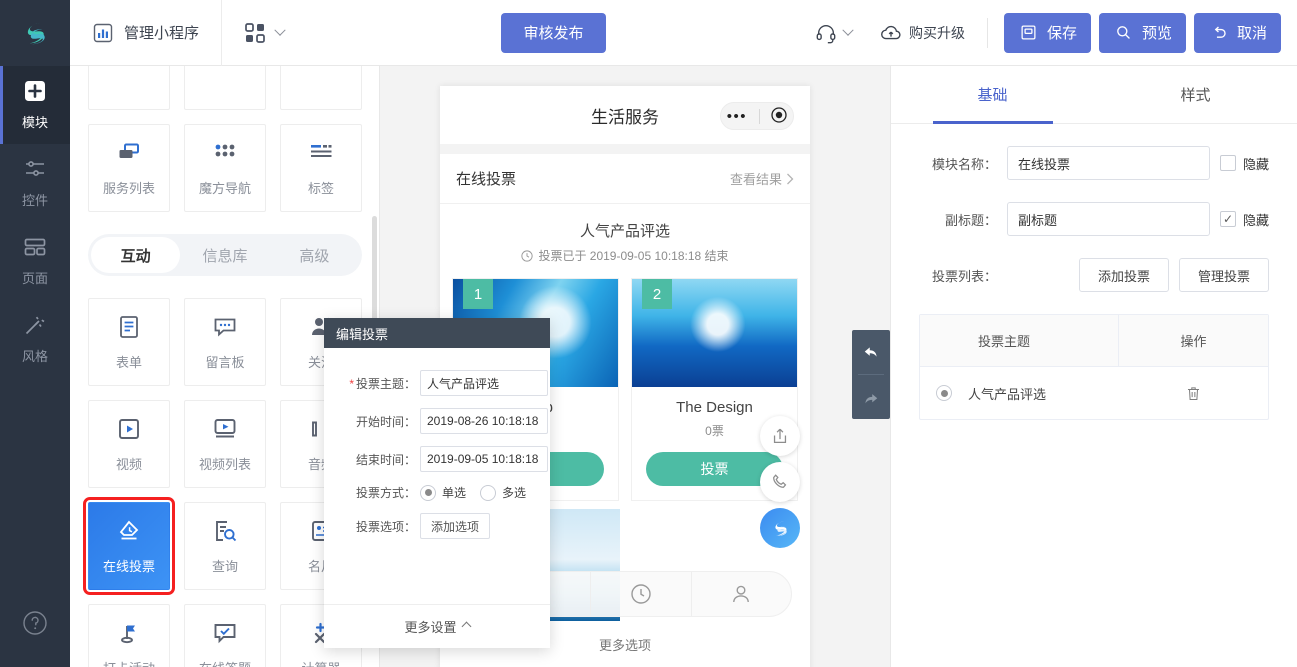  I want to click on radio-label: 多选, so click(514, 493).